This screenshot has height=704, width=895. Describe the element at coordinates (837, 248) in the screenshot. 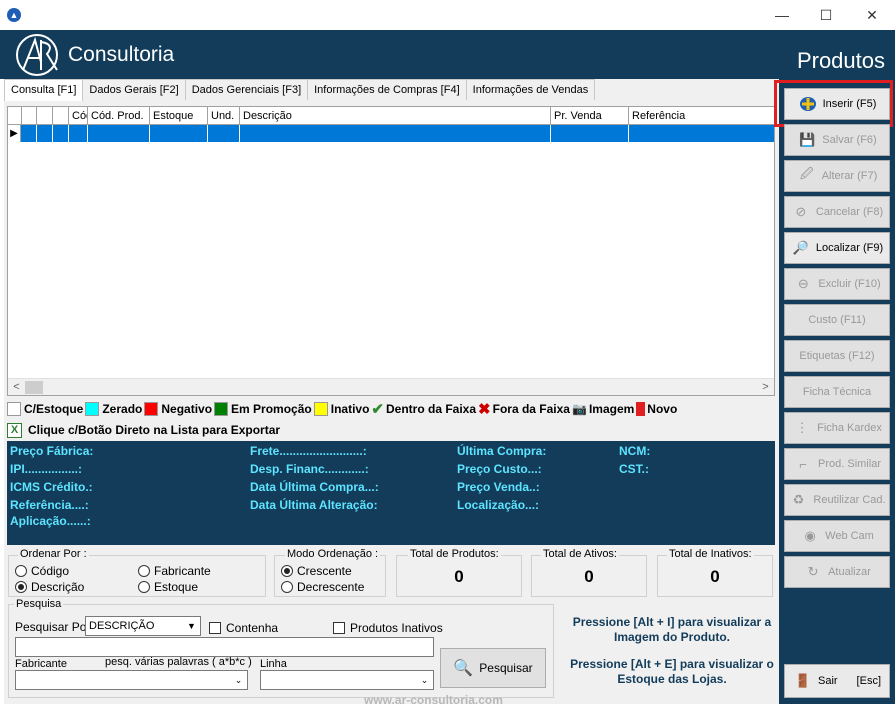

I see `localizar-button: 🔎 Localizar (F9)` at that location.